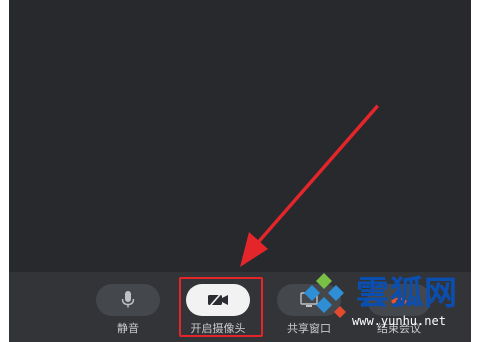  What do you see at coordinates (399, 321) in the screenshot?
I see `watermark-url: www.yunhu.net` at bounding box center [399, 321].